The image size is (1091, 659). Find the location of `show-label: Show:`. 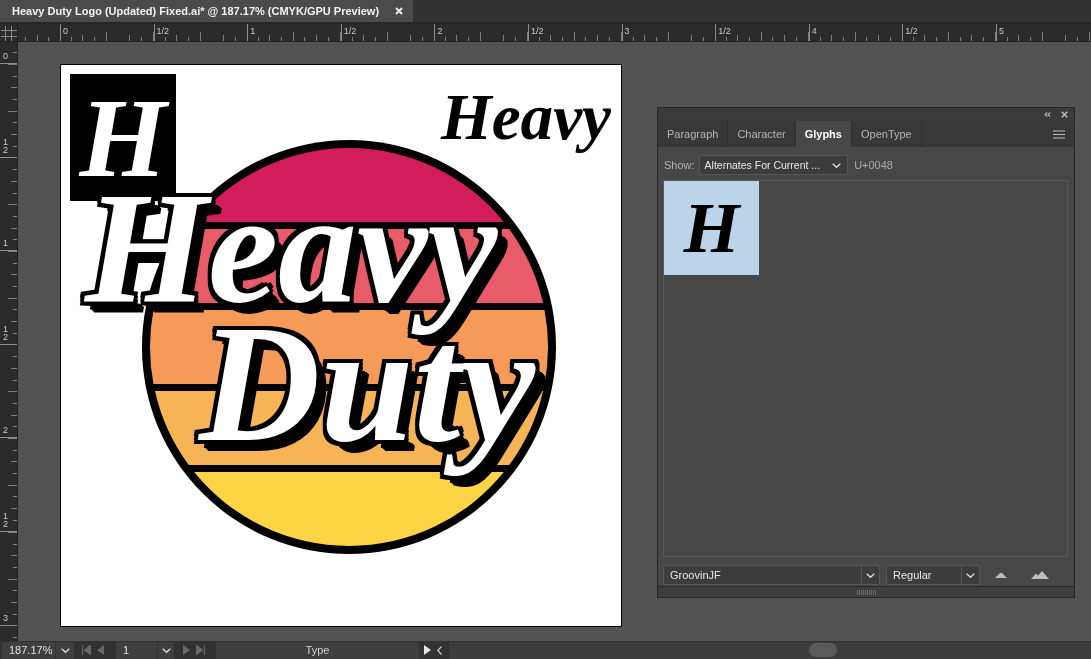

show-label: Show: is located at coordinates (679, 165).